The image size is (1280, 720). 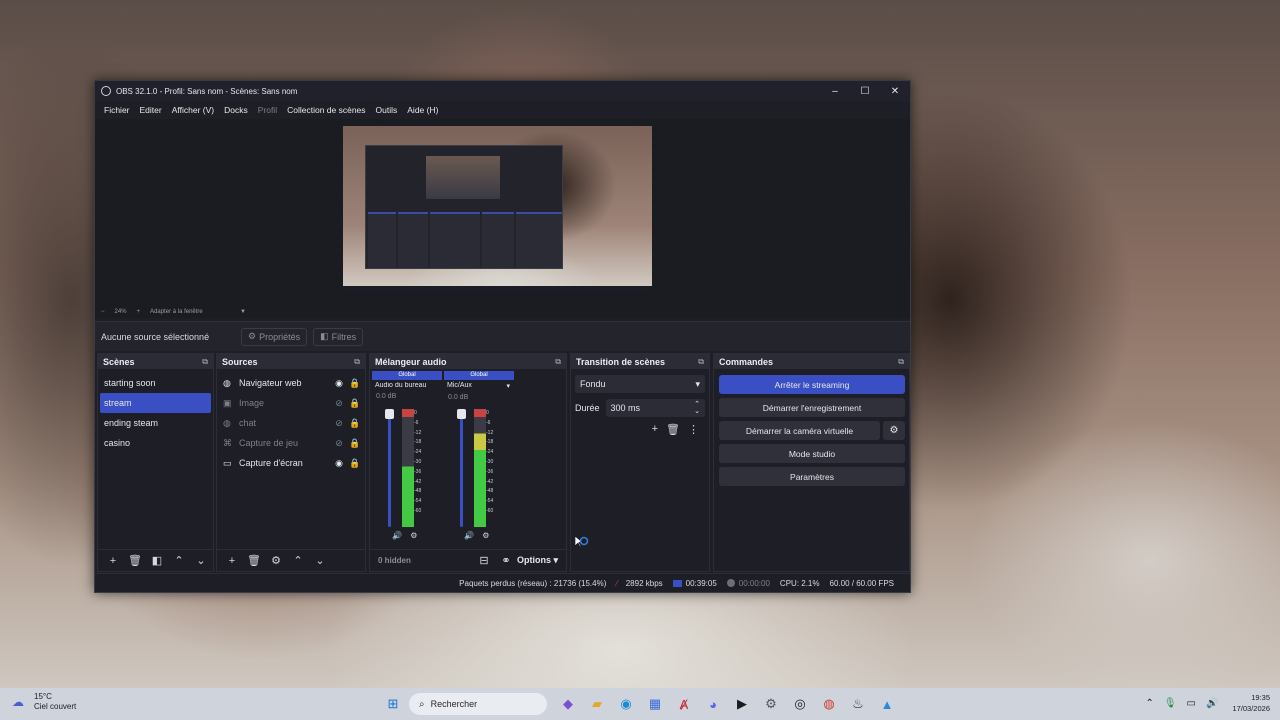 What do you see at coordinates (1251, 703) in the screenshot?
I see `clock: 19:35 17/03/2026` at bounding box center [1251, 703].